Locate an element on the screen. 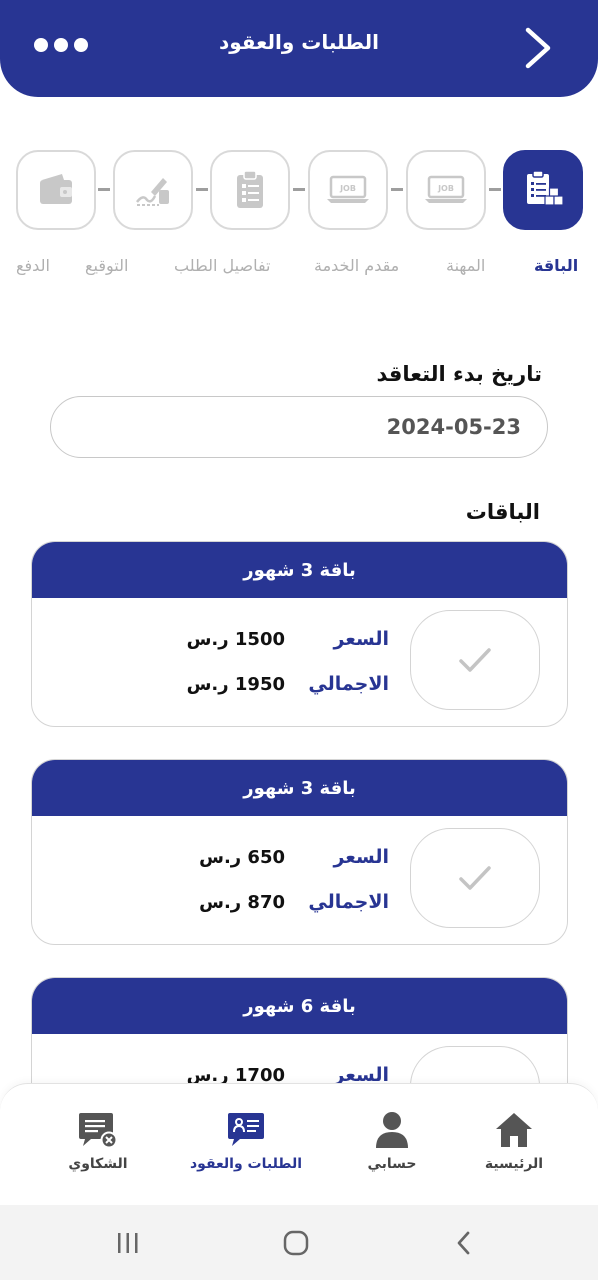 The height and width of the screenshot is (1280, 598). user-icon is located at coordinates (392, 1130).